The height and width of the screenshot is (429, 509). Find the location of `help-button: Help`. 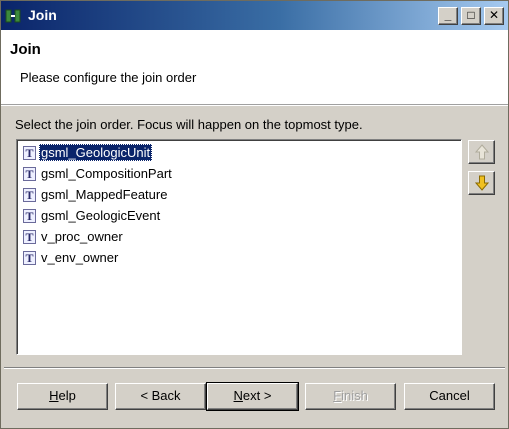

help-button: Help is located at coordinates (62, 396).